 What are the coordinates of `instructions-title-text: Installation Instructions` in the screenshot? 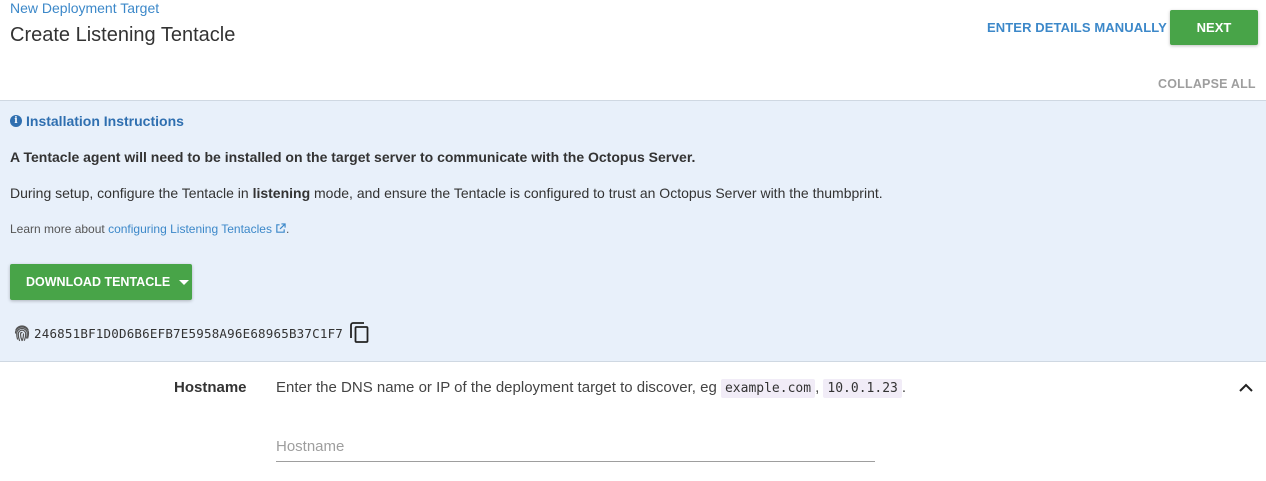 It's located at (105, 121).